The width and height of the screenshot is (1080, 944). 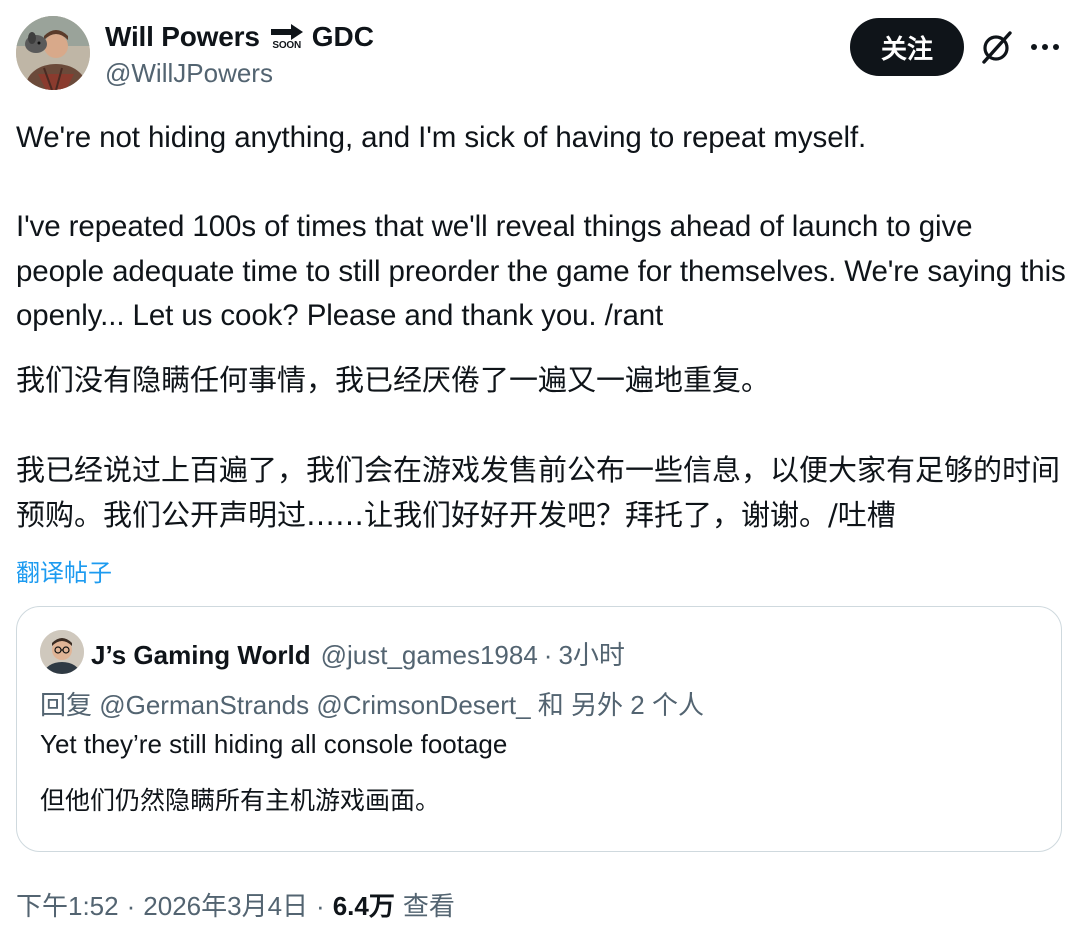 I want to click on person-with-dog-avatar-icon, so click(x=53, y=53).